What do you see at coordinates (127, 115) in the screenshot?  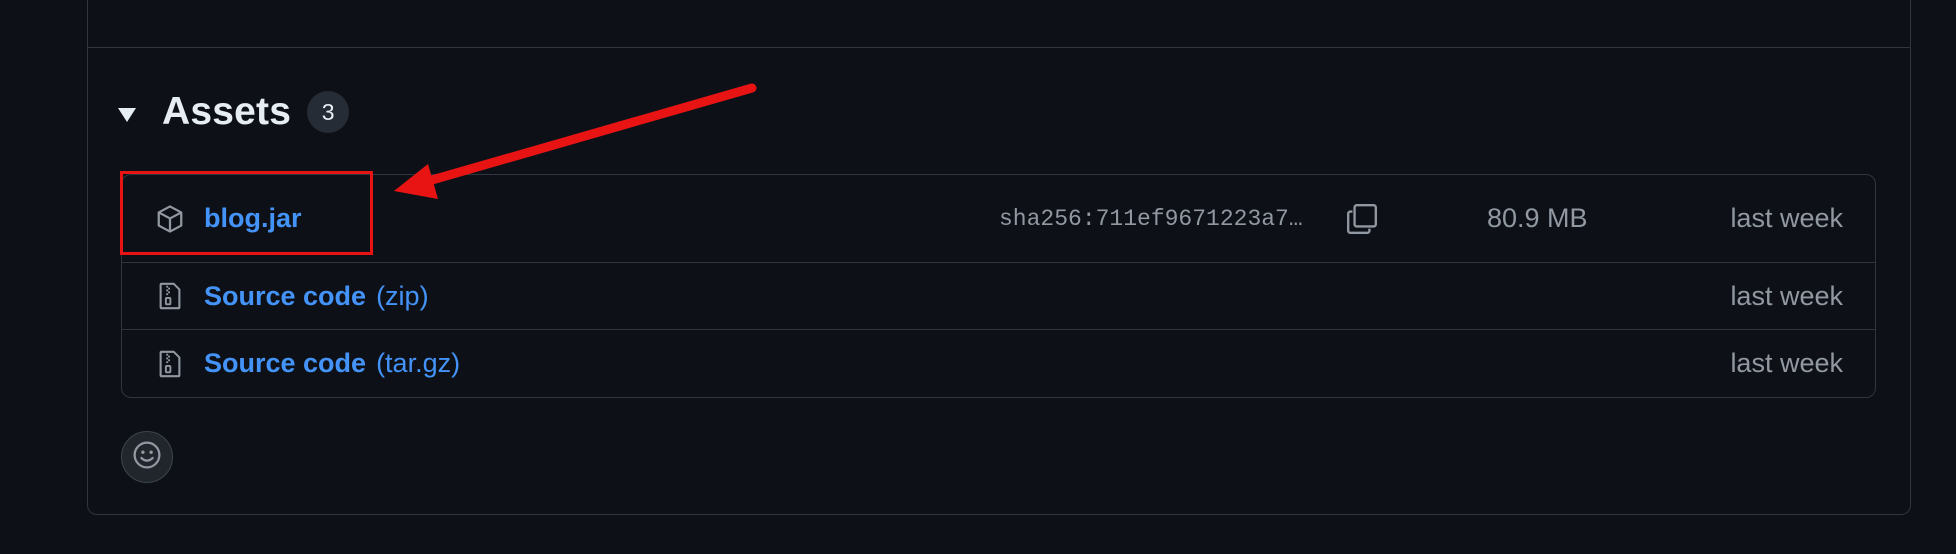 I see `triangle-down-icon` at bounding box center [127, 115].